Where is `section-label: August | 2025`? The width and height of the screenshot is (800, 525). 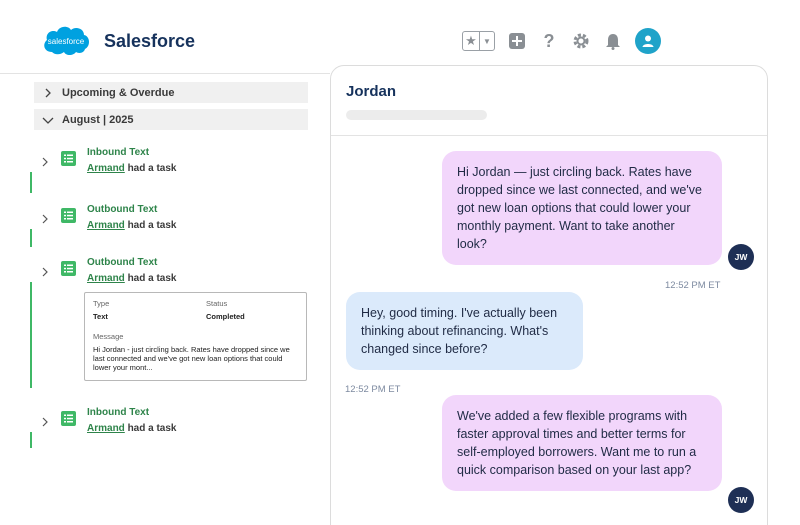 section-label: August | 2025 is located at coordinates (98, 119).